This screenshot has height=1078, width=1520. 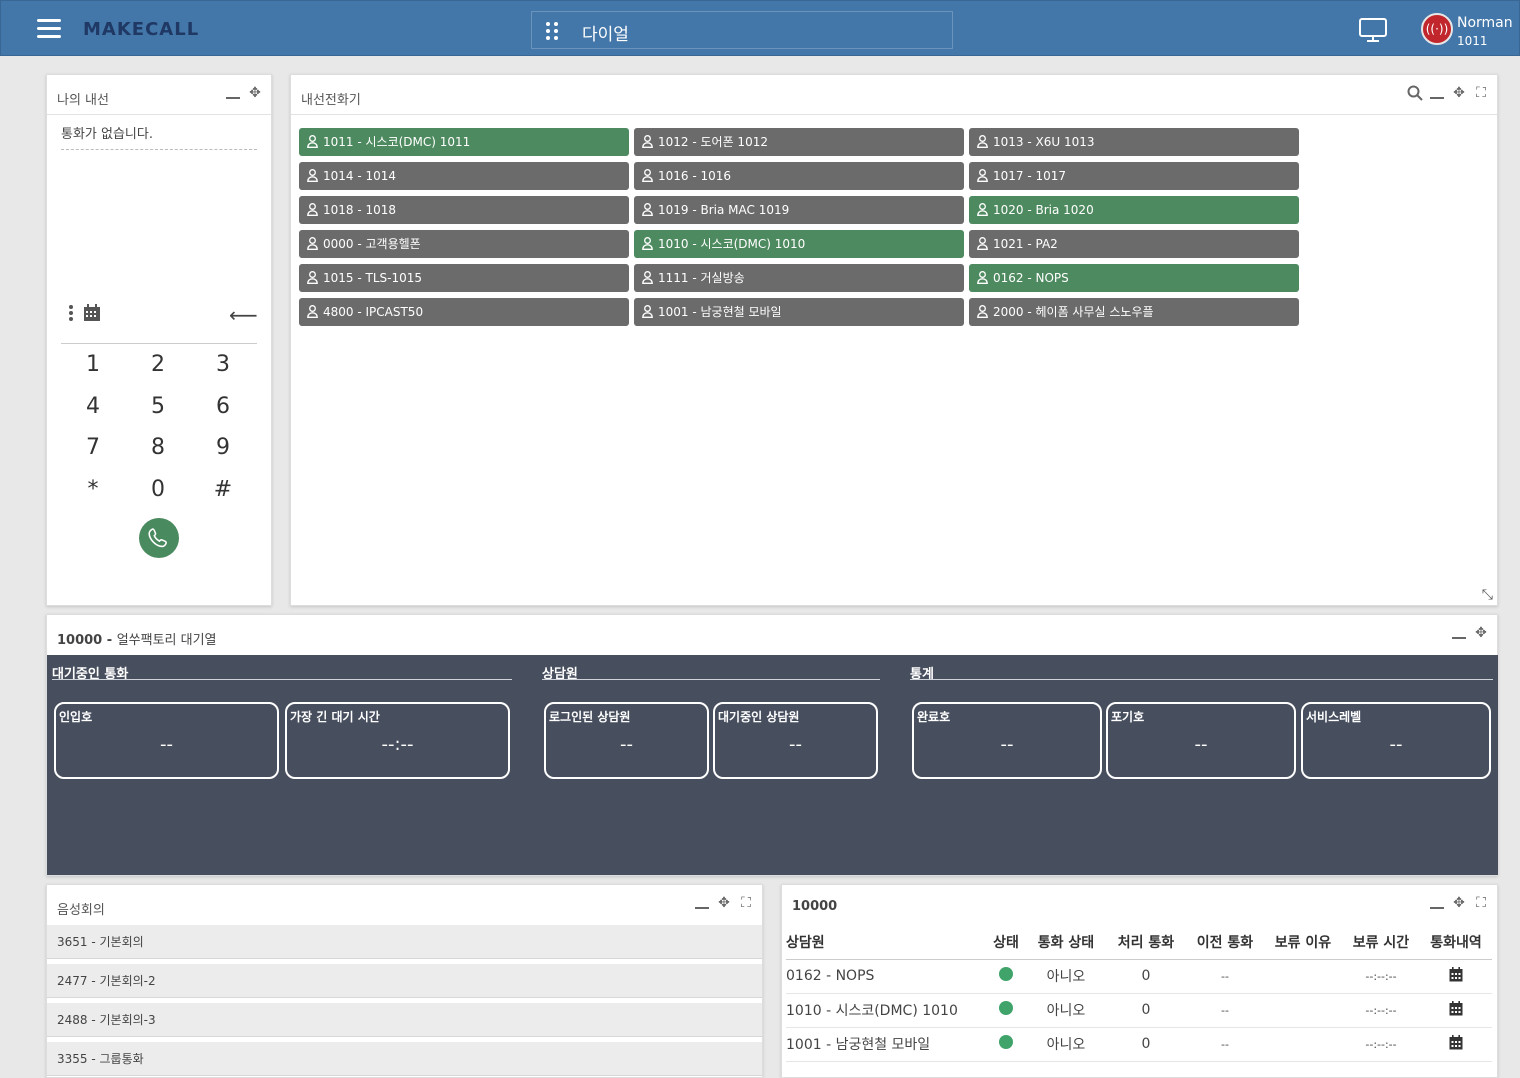 What do you see at coordinates (464, 244) in the screenshot?
I see `extension-button: 0000 - 고객용헬폰` at bounding box center [464, 244].